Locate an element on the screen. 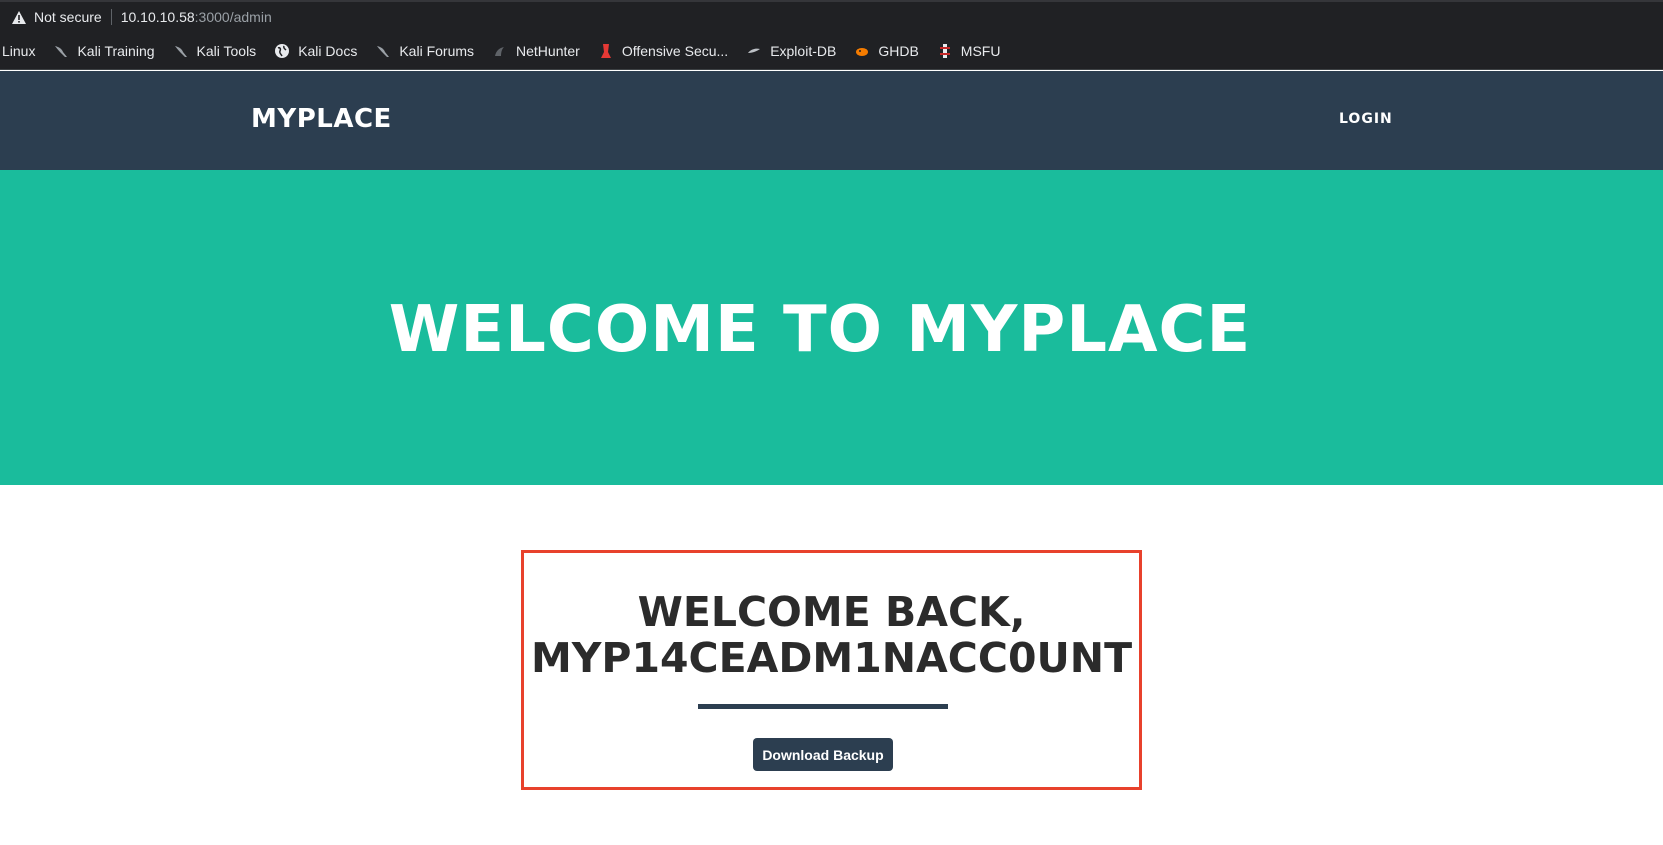 The height and width of the screenshot is (845, 1663). download-backup-button: Download Backup is located at coordinates (823, 754).